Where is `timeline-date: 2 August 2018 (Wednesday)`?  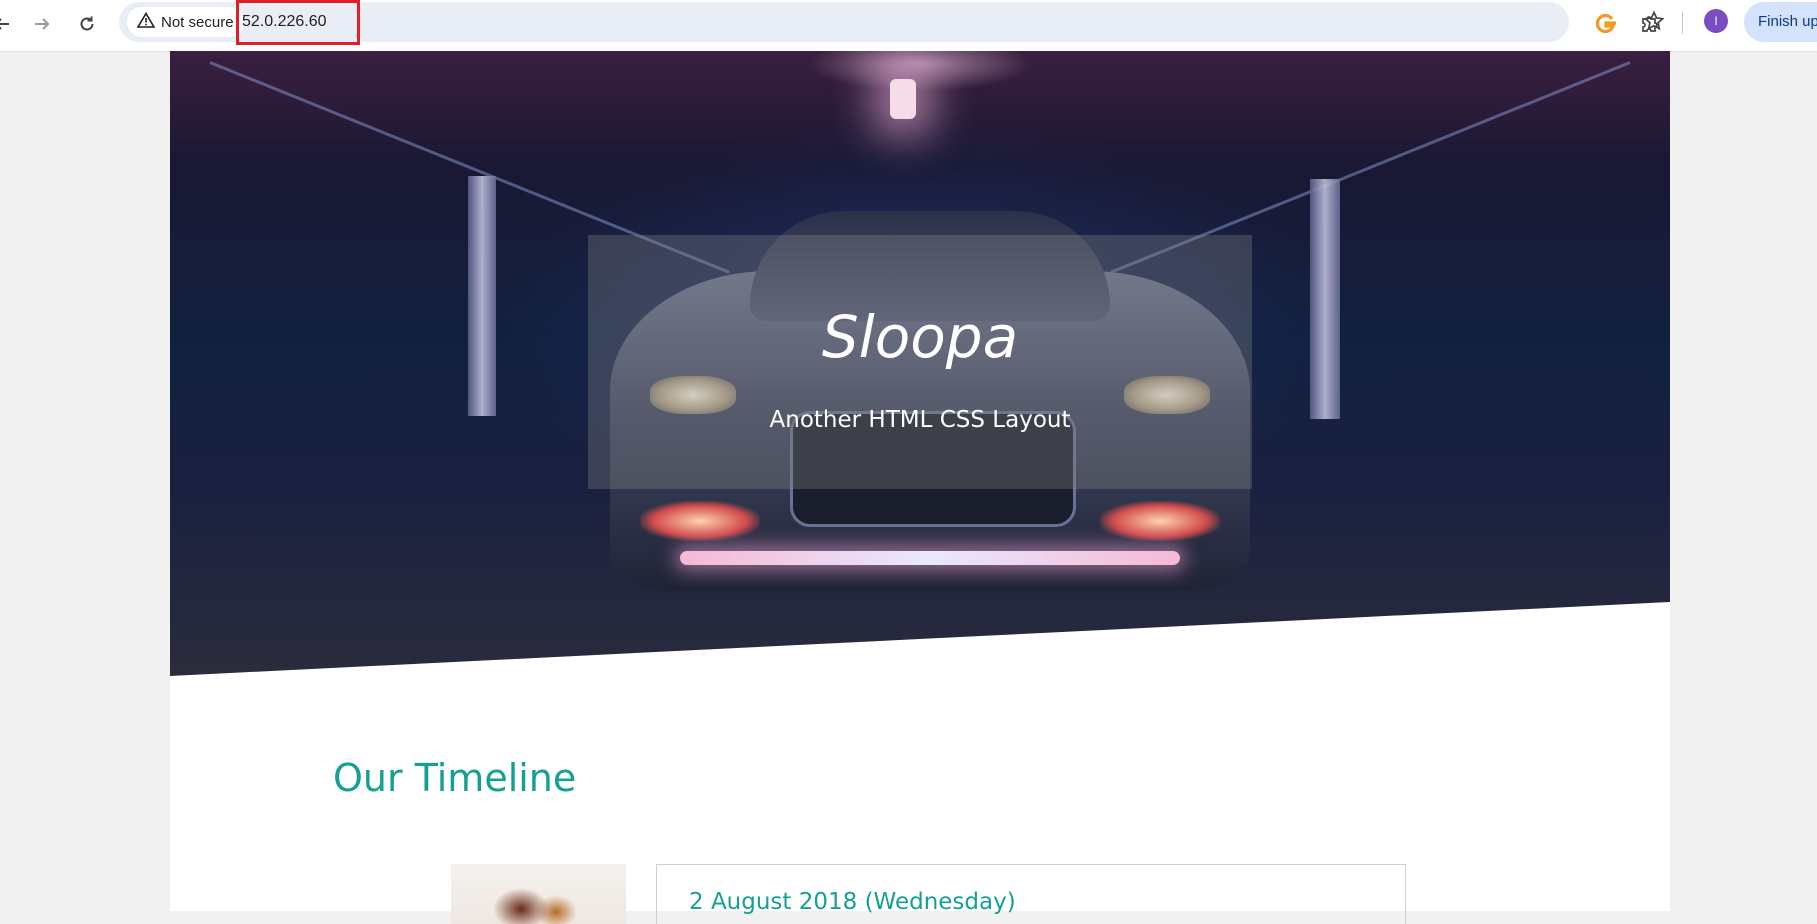 timeline-date: 2 August 2018 (Wednesday) is located at coordinates (852, 902).